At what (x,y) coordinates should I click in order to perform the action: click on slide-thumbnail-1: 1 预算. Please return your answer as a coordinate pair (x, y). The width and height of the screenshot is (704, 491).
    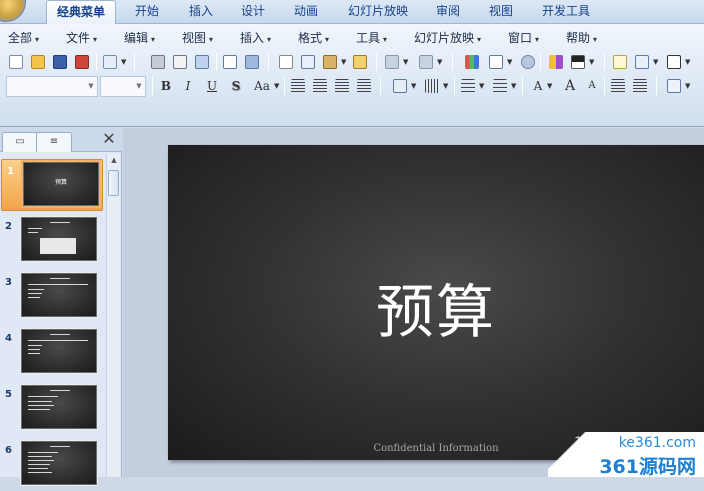
    Looking at the image, I should click on (52, 185).